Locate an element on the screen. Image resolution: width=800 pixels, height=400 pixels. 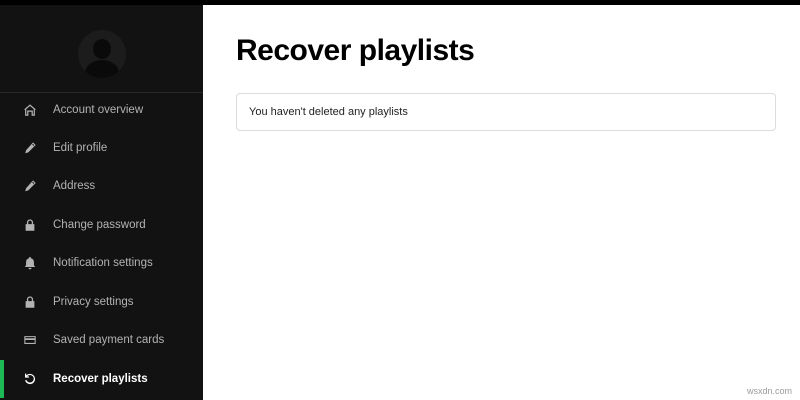
recover-icon is located at coordinates (30, 379).